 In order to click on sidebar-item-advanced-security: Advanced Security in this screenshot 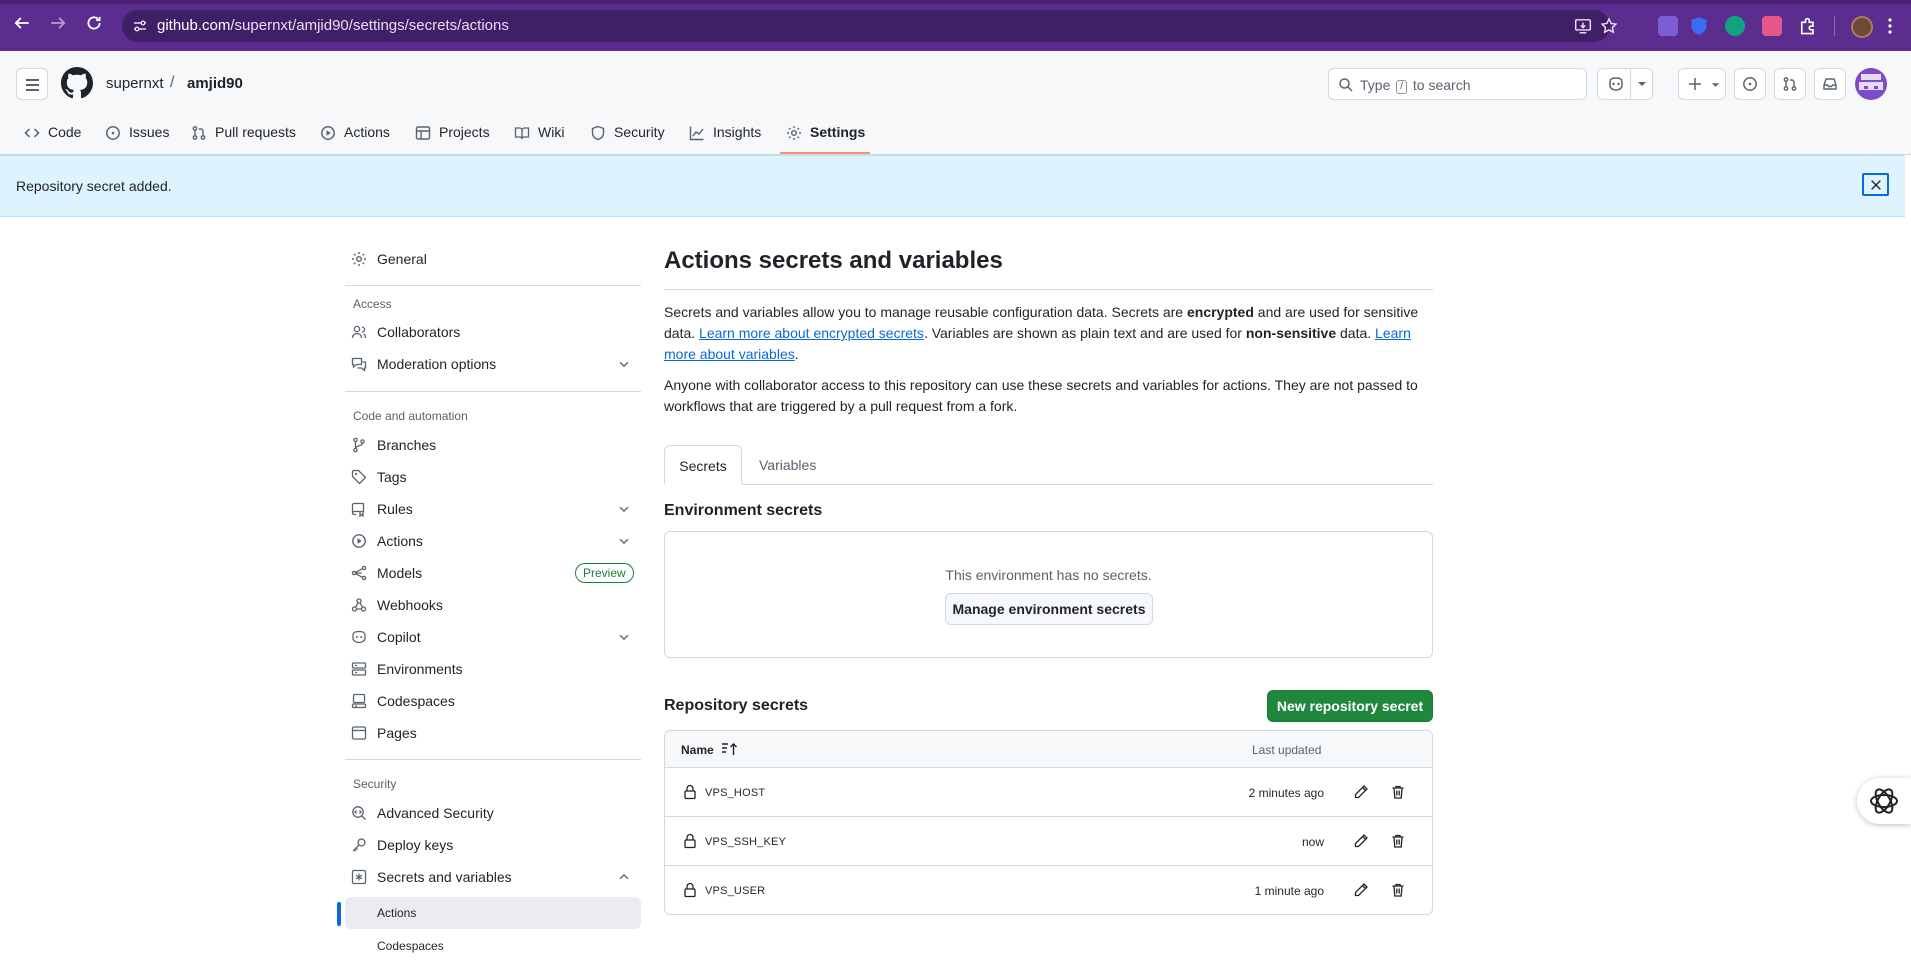, I will do `click(489, 813)`.